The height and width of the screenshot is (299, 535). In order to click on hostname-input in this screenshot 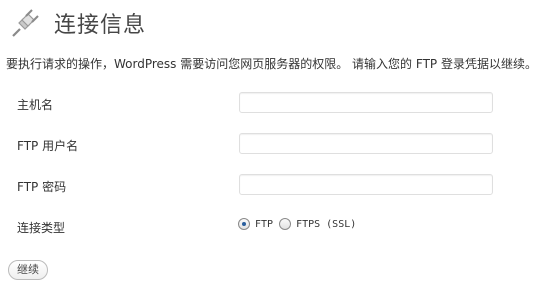, I will do `click(366, 102)`.